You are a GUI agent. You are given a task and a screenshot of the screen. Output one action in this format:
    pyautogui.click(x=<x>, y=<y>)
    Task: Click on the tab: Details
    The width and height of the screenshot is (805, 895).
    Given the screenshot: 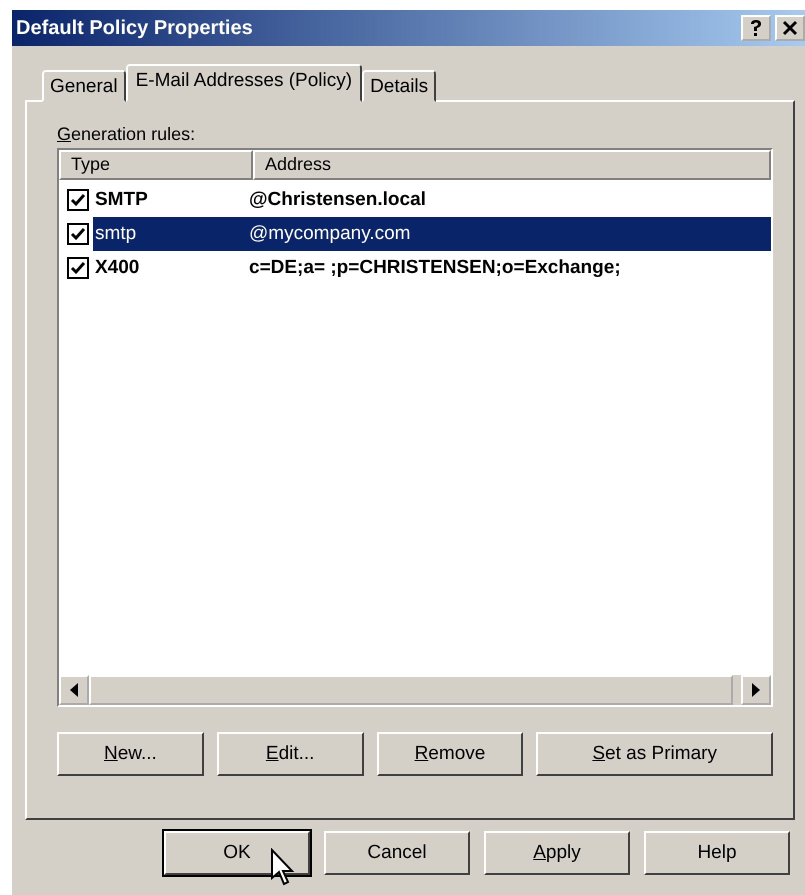 What is the action you would take?
    pyautogui.click(x=399, y=86)
    